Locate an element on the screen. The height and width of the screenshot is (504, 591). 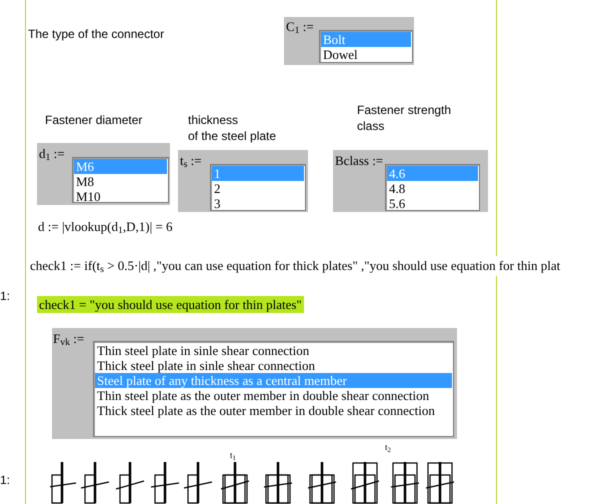
list-box: 4.6 4.8 5.6 is located at coordinates (432, 187).